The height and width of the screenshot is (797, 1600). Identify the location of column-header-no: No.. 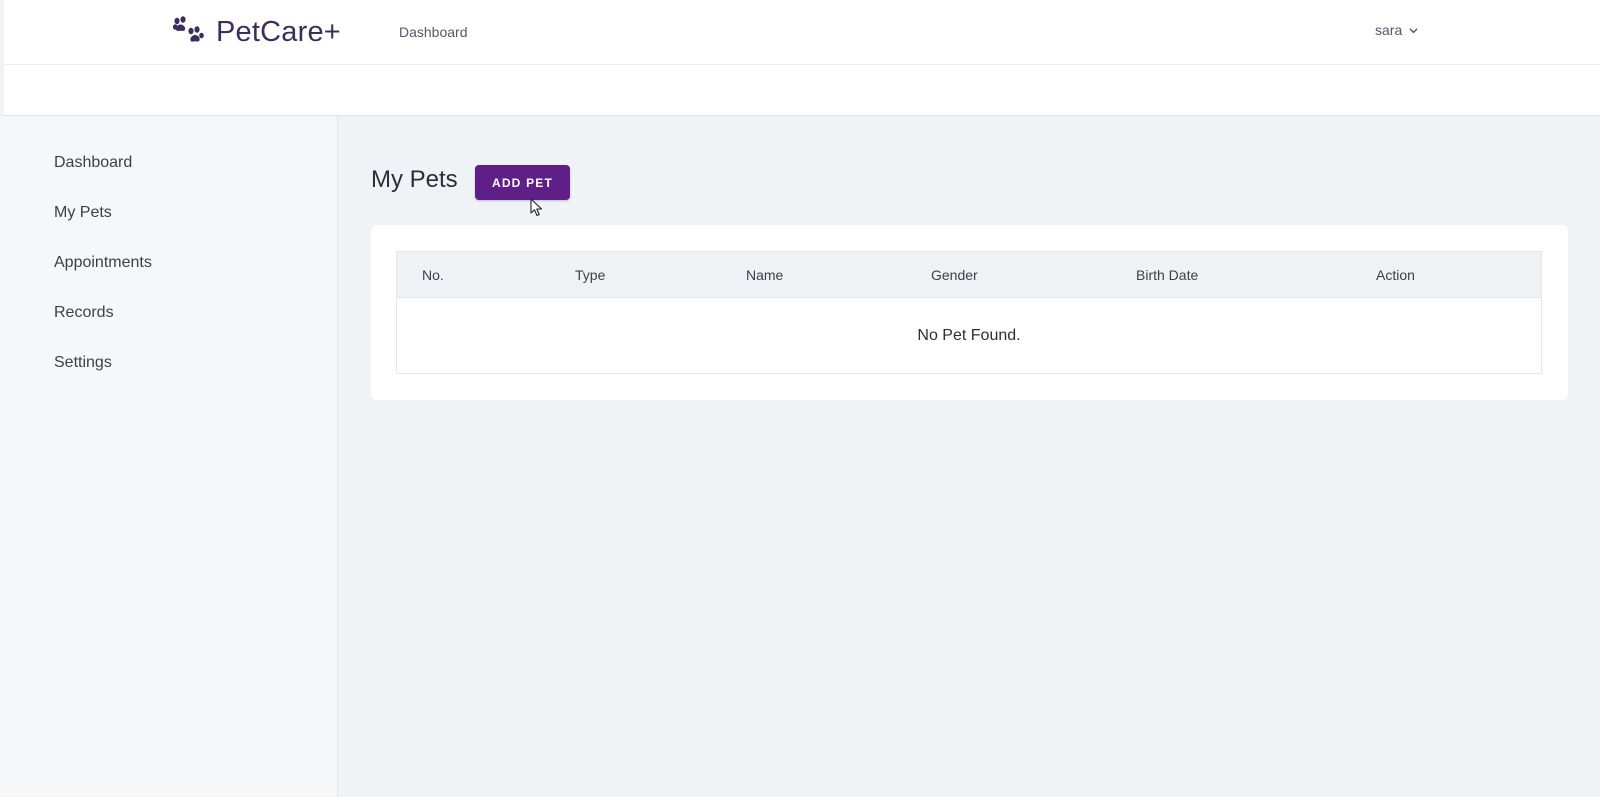
(433, 275).